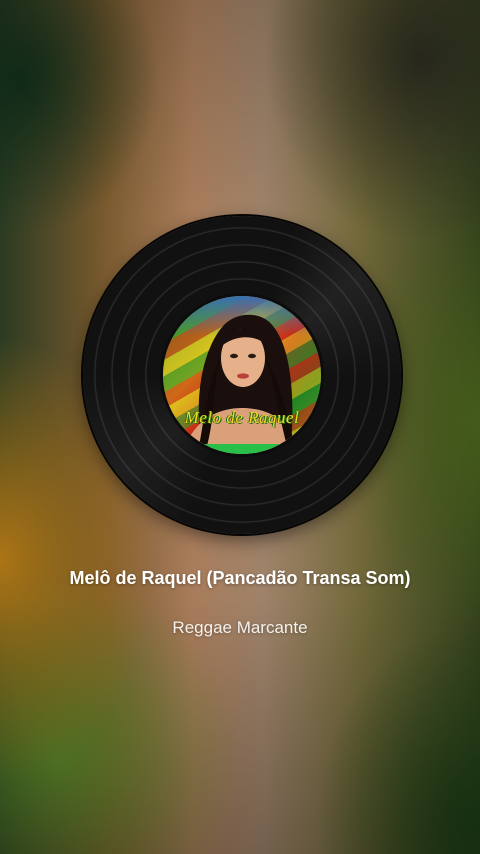 The image size is (480, 854). Describe the element at coordinates (242, 417) in the screenshot. I see `album-art-caption: Melo de Raquel` at that location.